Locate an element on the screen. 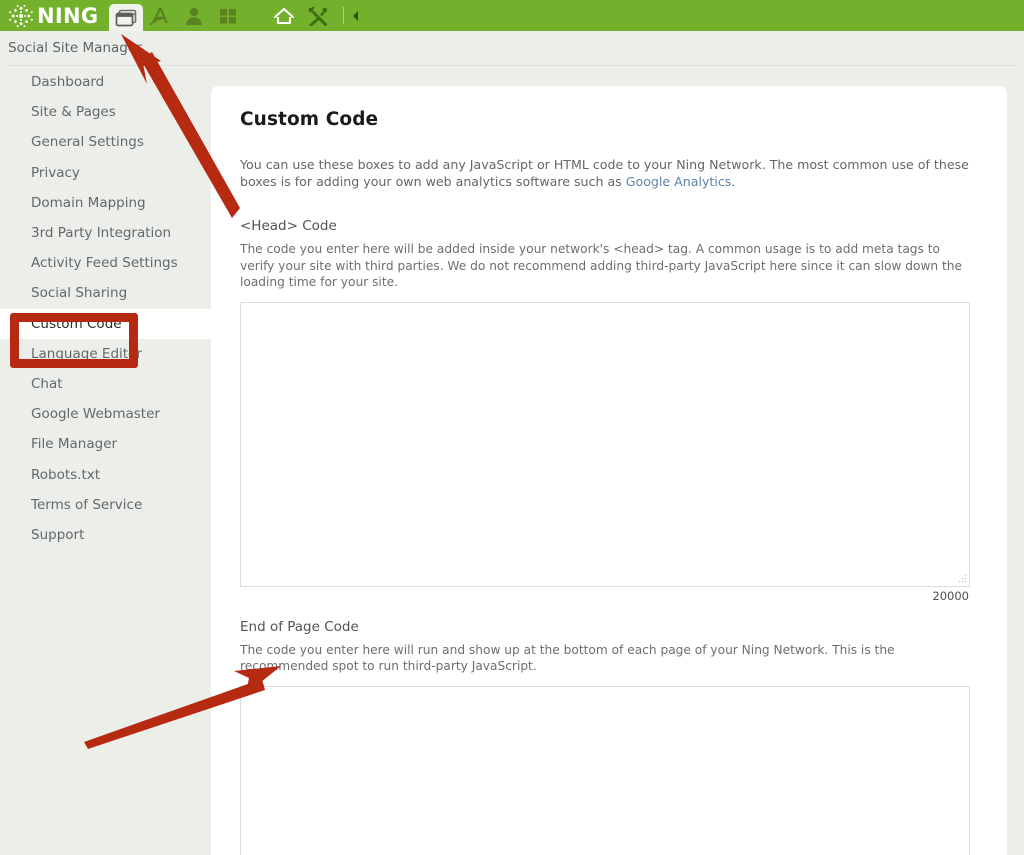 This screenshot has width=1024, height=855. sidebar-item-site-pages: Site & Pages is located at coordinates (105, 112).